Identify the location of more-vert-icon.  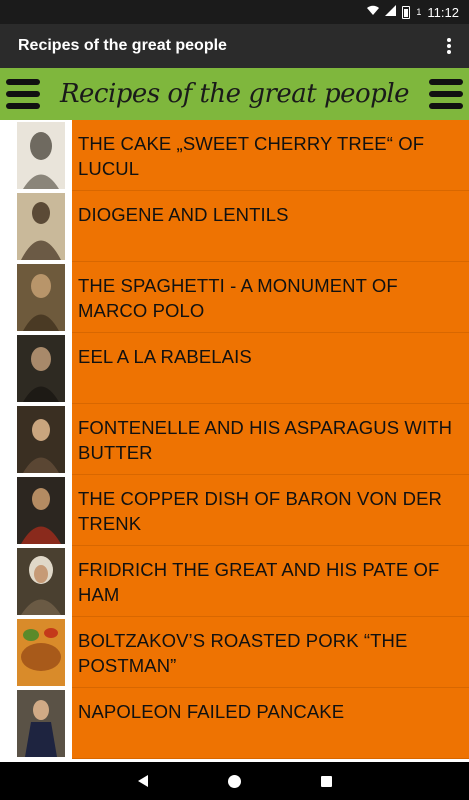
(449, 46).